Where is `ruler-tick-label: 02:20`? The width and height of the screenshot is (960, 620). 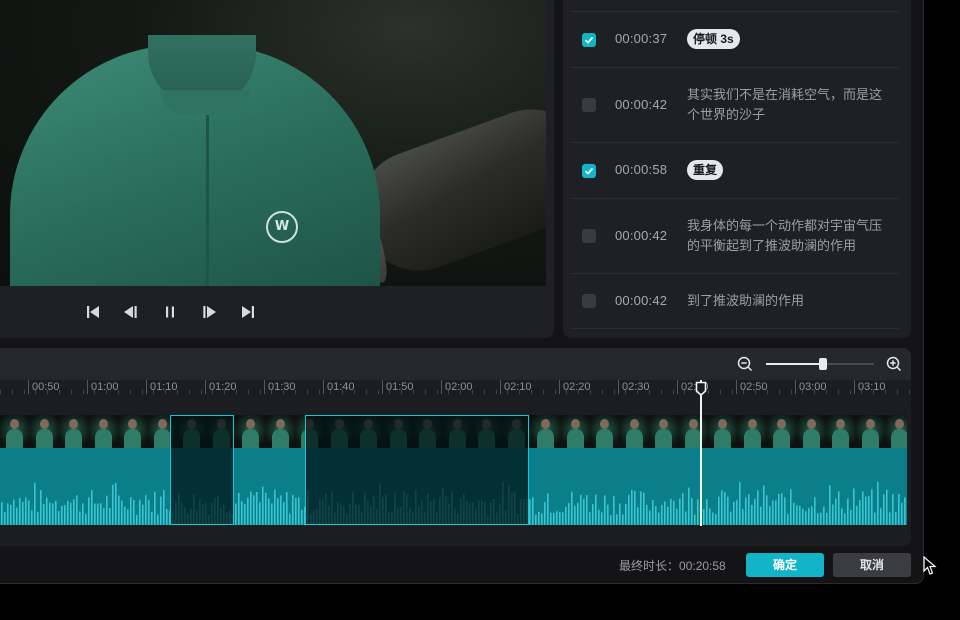 ruler-tick-label: 02:20 is located at coordinates (575, 387).